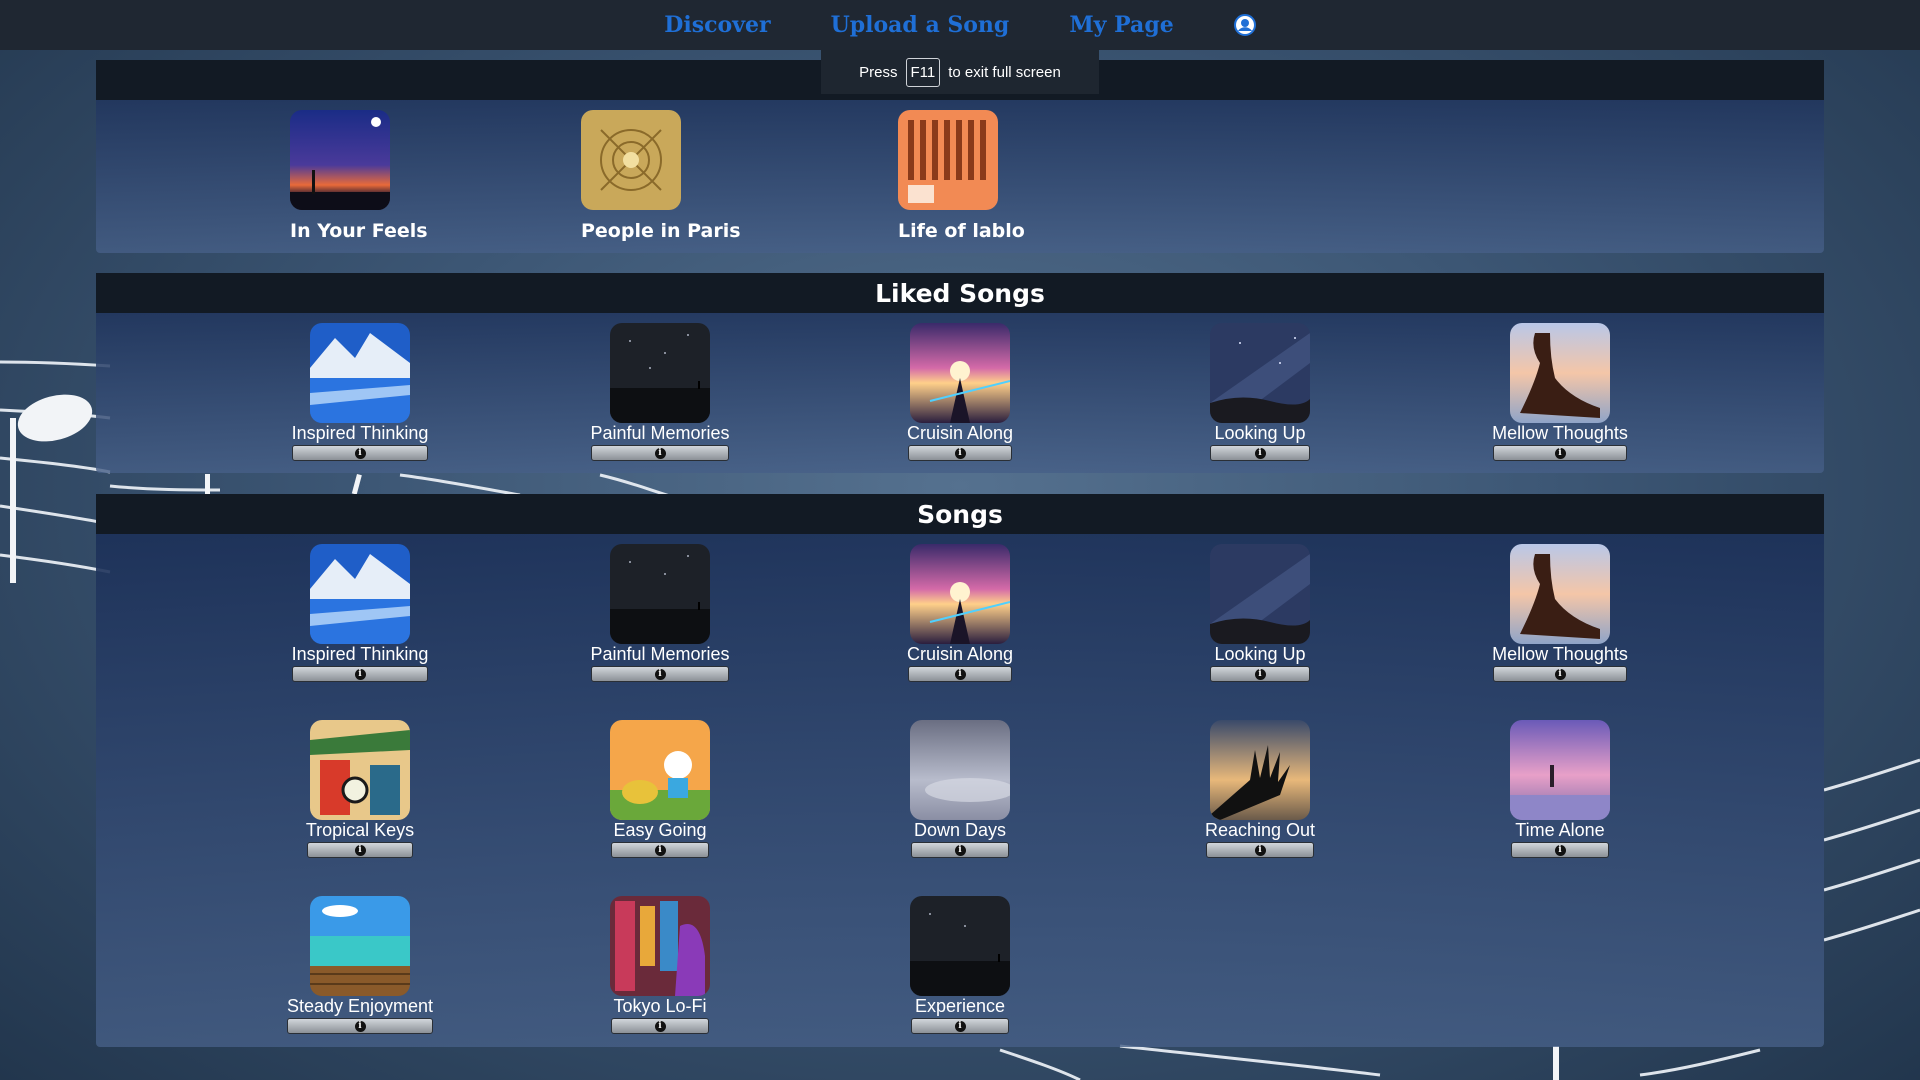 The image size is (1920, 1080). I want to click on song-card: Easy Going i, so click(660, 789).